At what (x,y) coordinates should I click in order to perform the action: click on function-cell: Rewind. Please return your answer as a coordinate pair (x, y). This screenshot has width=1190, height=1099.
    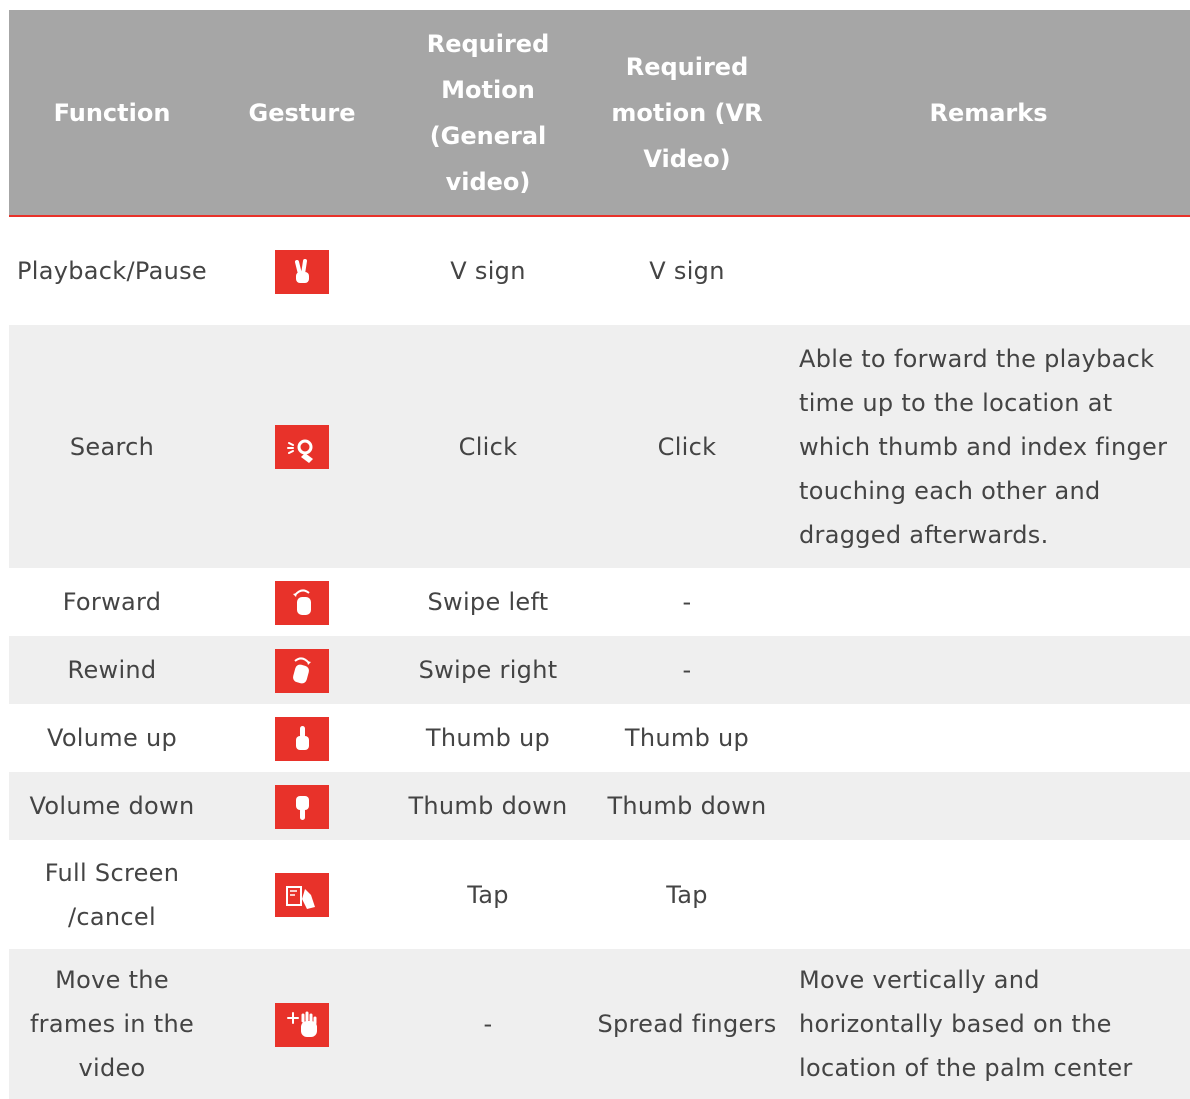
    Looking at the image, I should click on (112, 670).